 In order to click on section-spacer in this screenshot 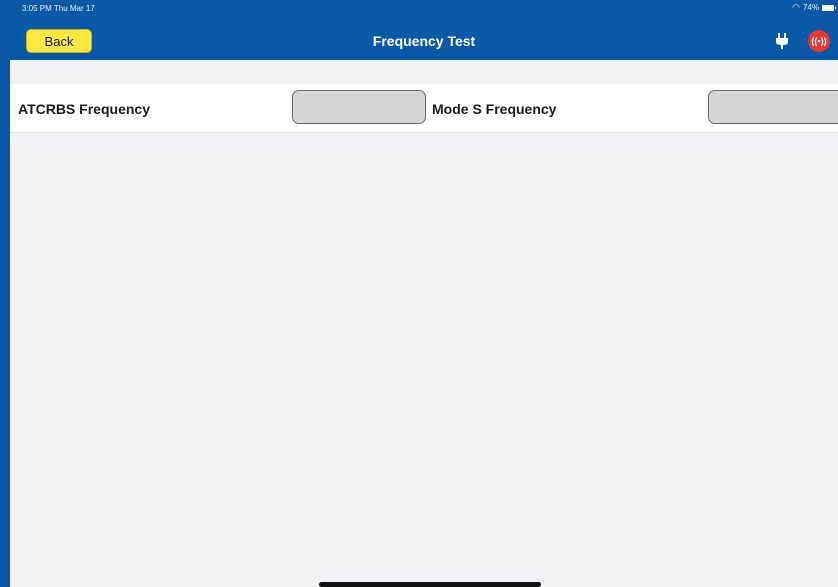, I will do `click(424, 72)`.